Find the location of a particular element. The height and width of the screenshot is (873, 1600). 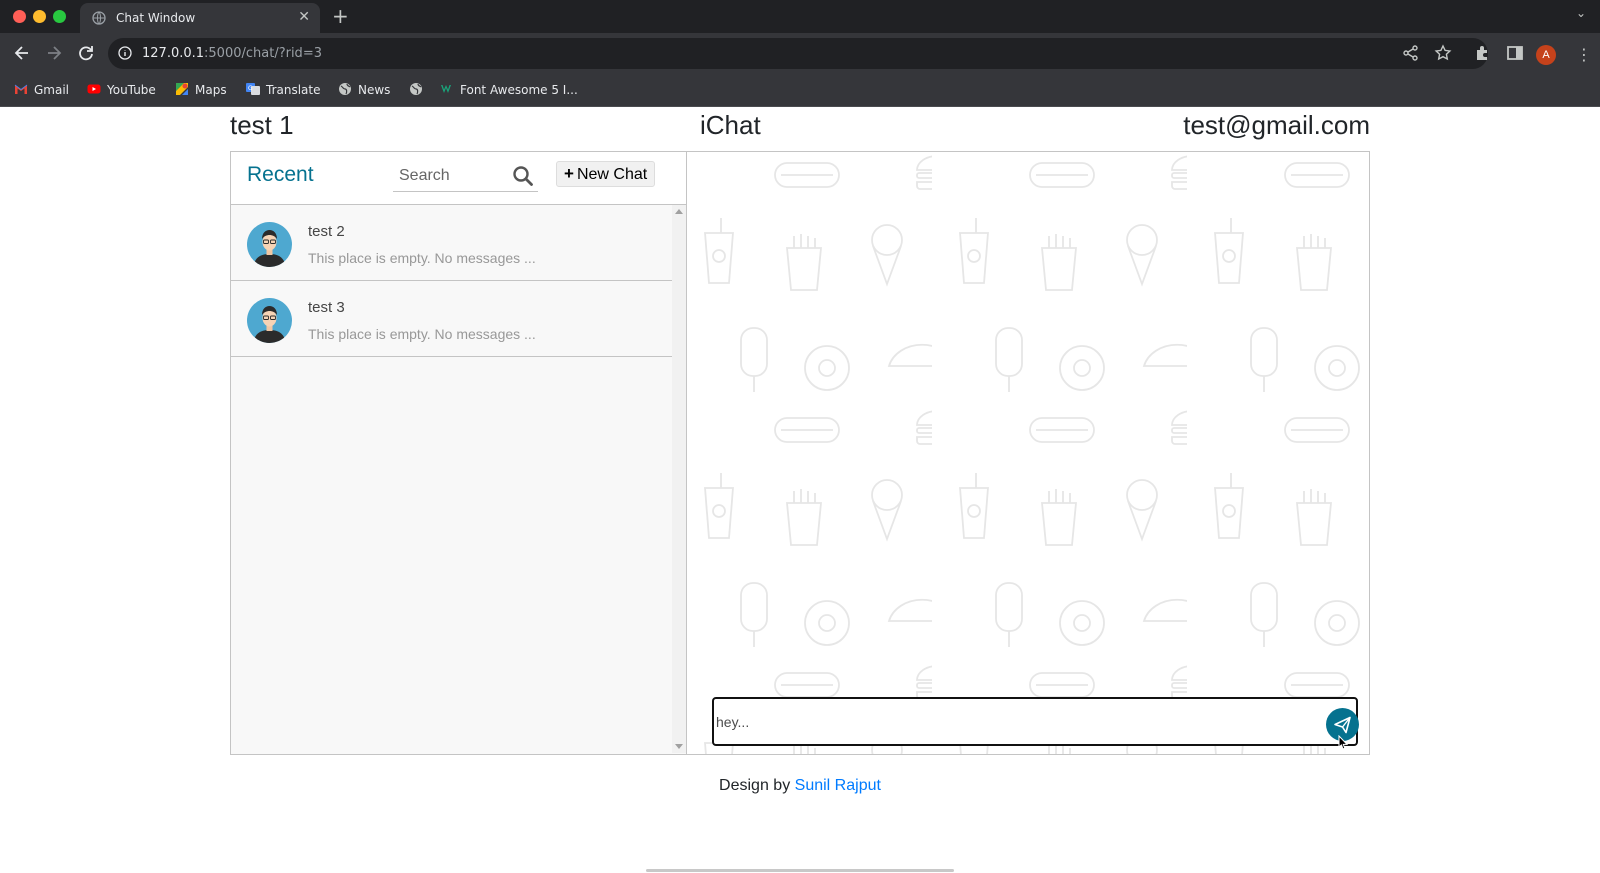

bookmark-star-icon is located at coordinates (1443, 53).